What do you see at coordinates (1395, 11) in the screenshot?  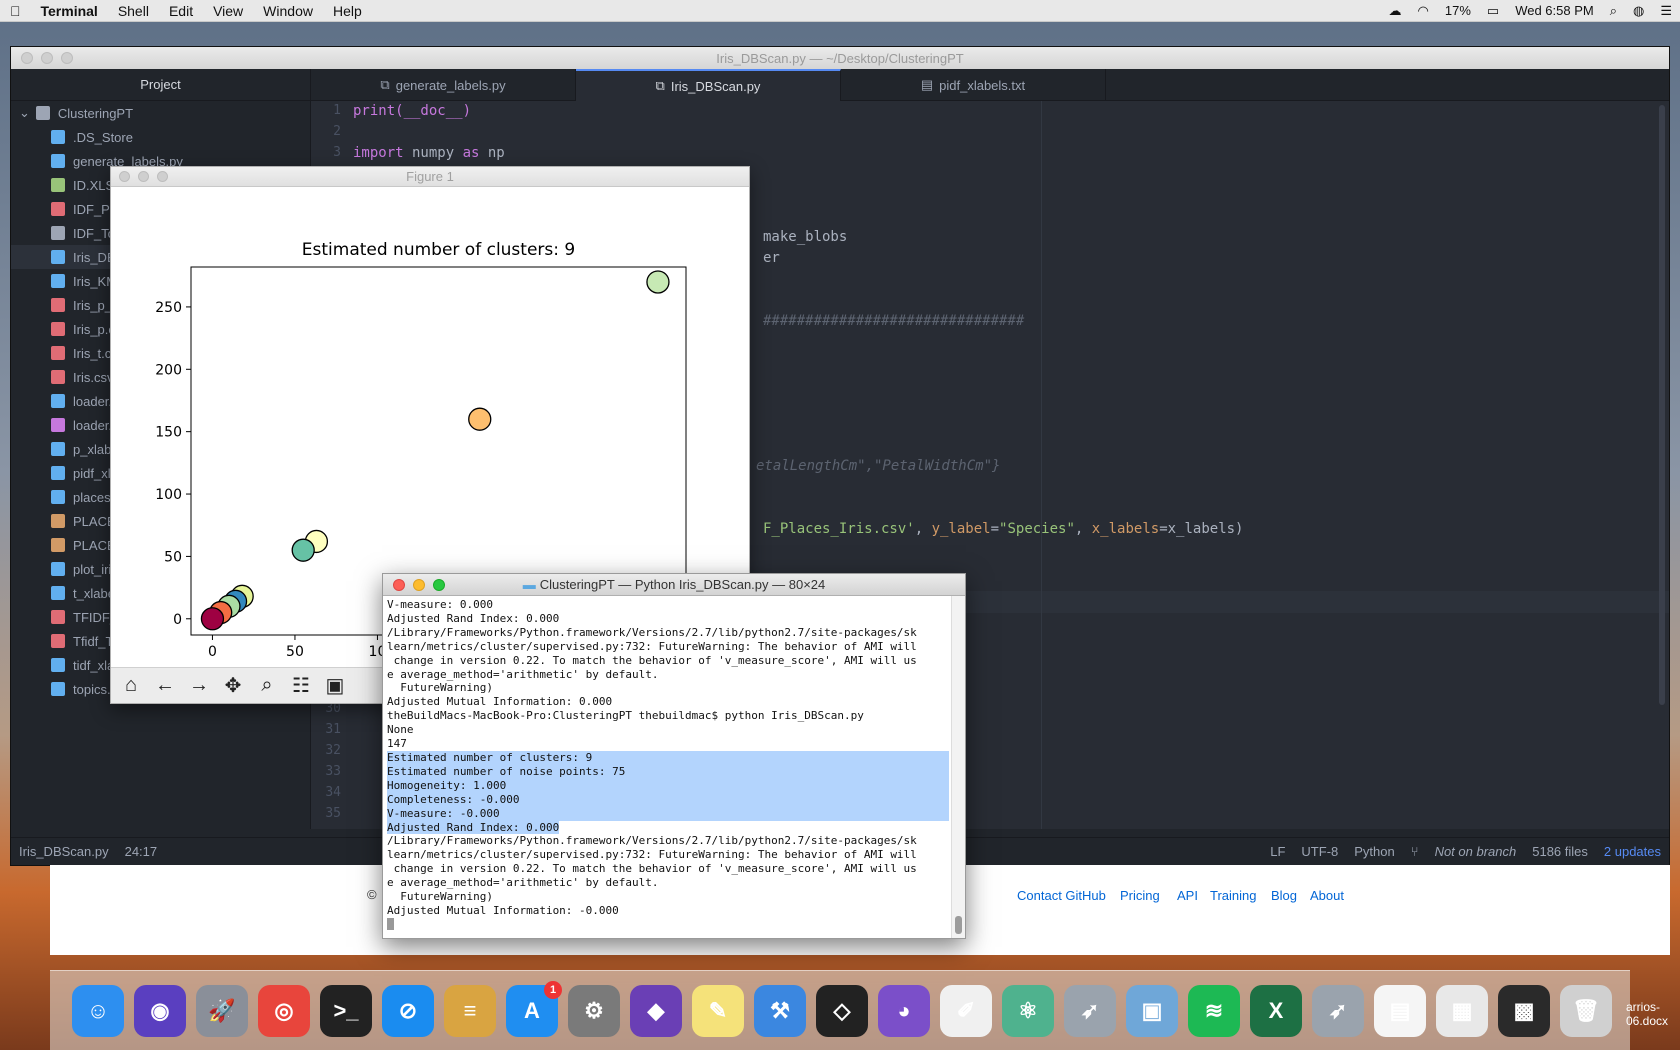 I see `creative-cloud-icon: ☁` at bounding box center [1395, 11].